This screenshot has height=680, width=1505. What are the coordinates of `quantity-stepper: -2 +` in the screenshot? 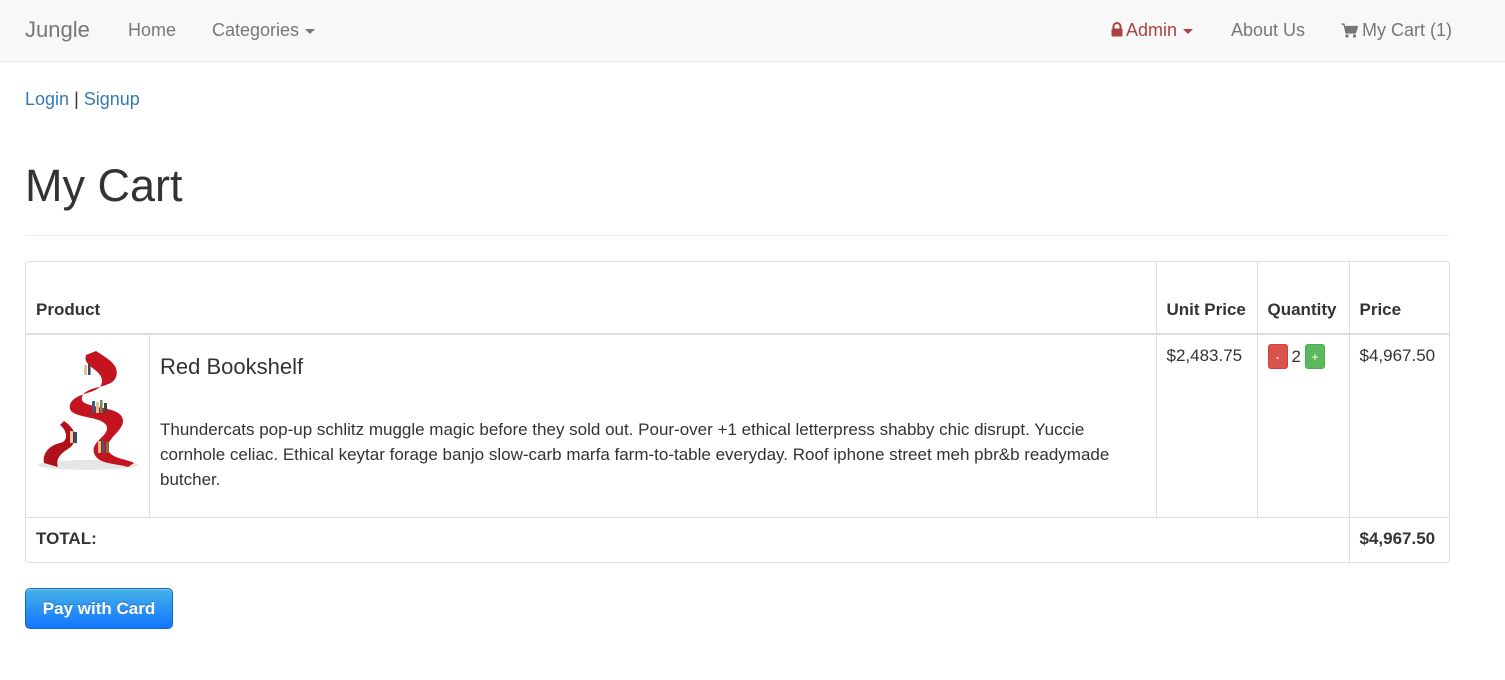 It's located at (1296, 357).